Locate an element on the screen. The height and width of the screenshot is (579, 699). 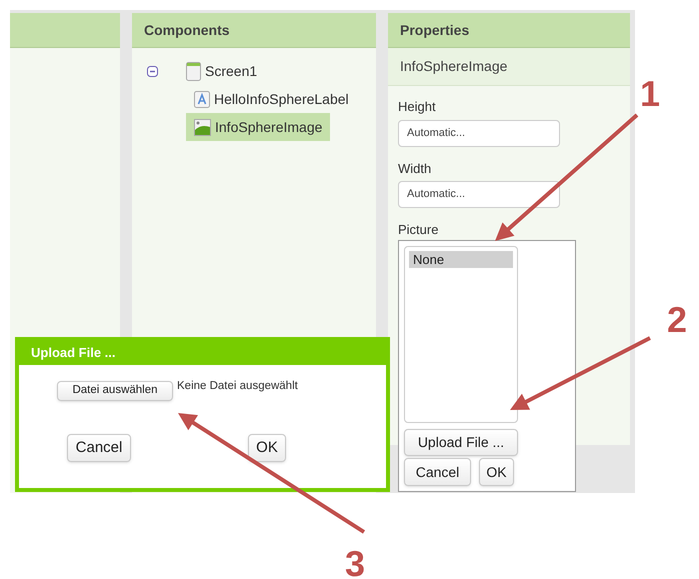
list-option: None is located at coordinates (461, 259).